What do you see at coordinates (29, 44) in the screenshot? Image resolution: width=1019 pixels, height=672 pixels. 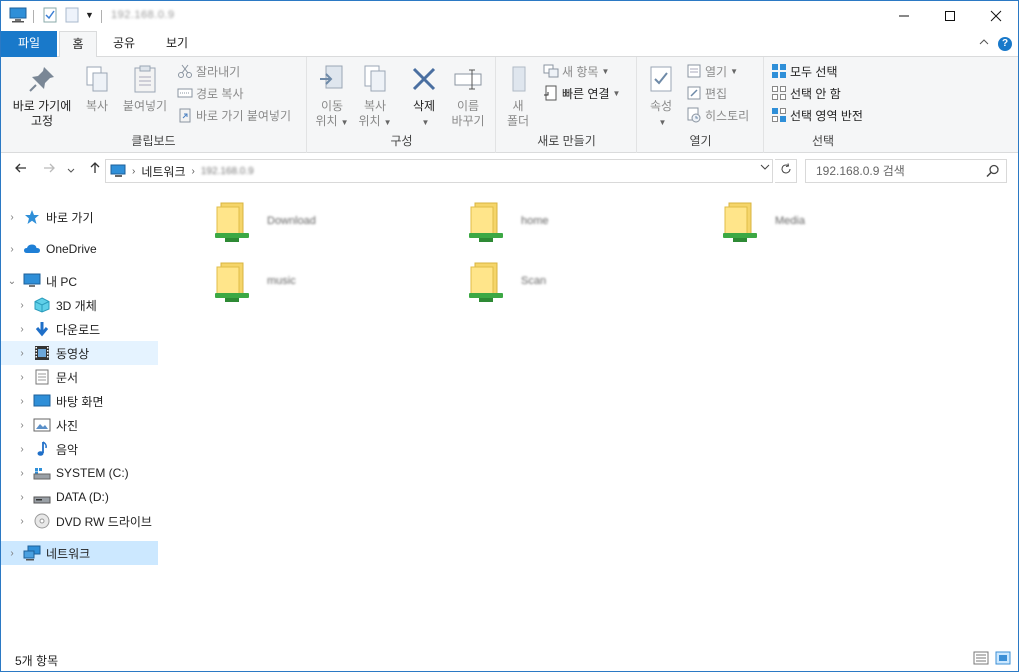 I see `tab-file: 파일` at bounding box center [29, 44].